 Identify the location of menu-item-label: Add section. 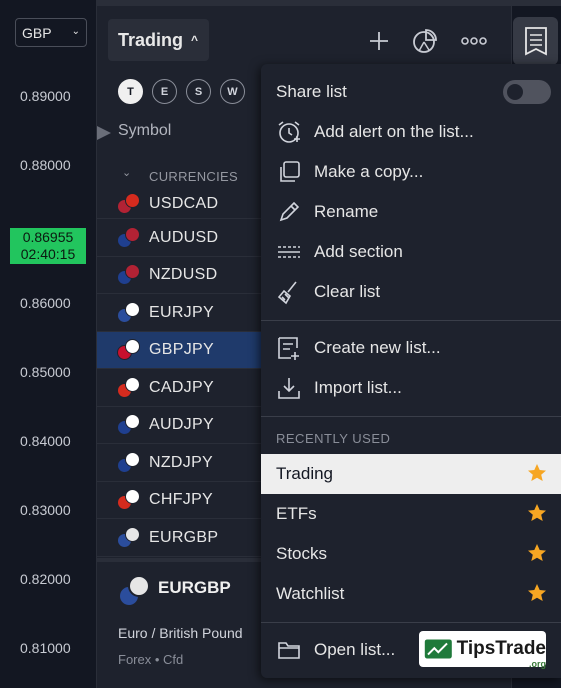
(358, 251).